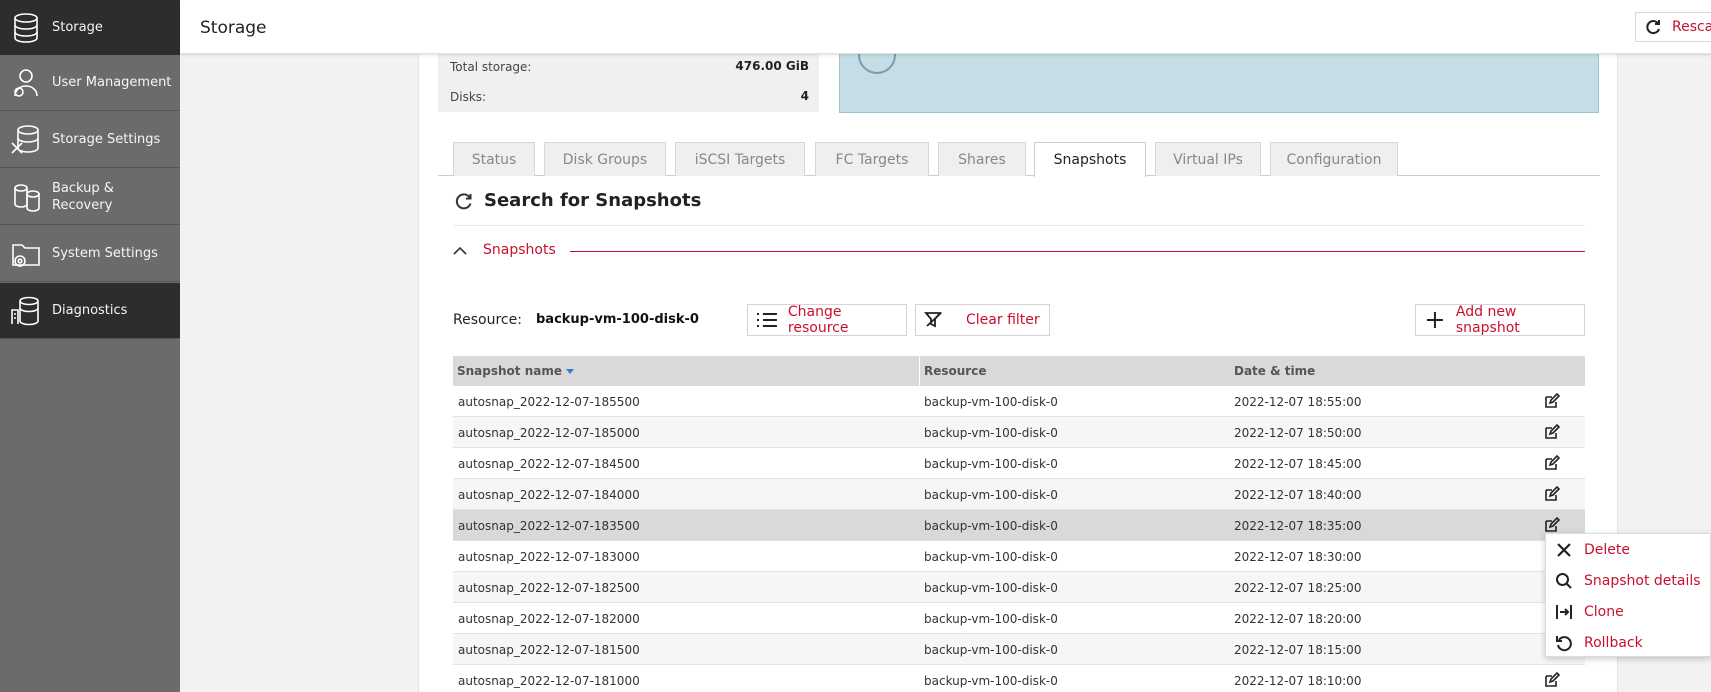 Image resolution: width=1711 pixels, height=692 pixels. I want to click on sidebar-item-system-settings: System Settings, so click(90, 254).